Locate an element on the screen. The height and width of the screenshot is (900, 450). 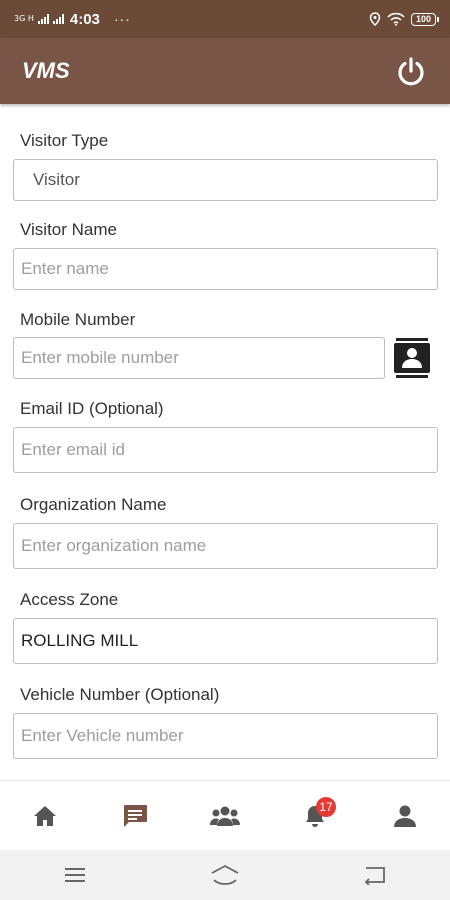
access-zone-label: Access Zone is located at coordinates (69, 599).